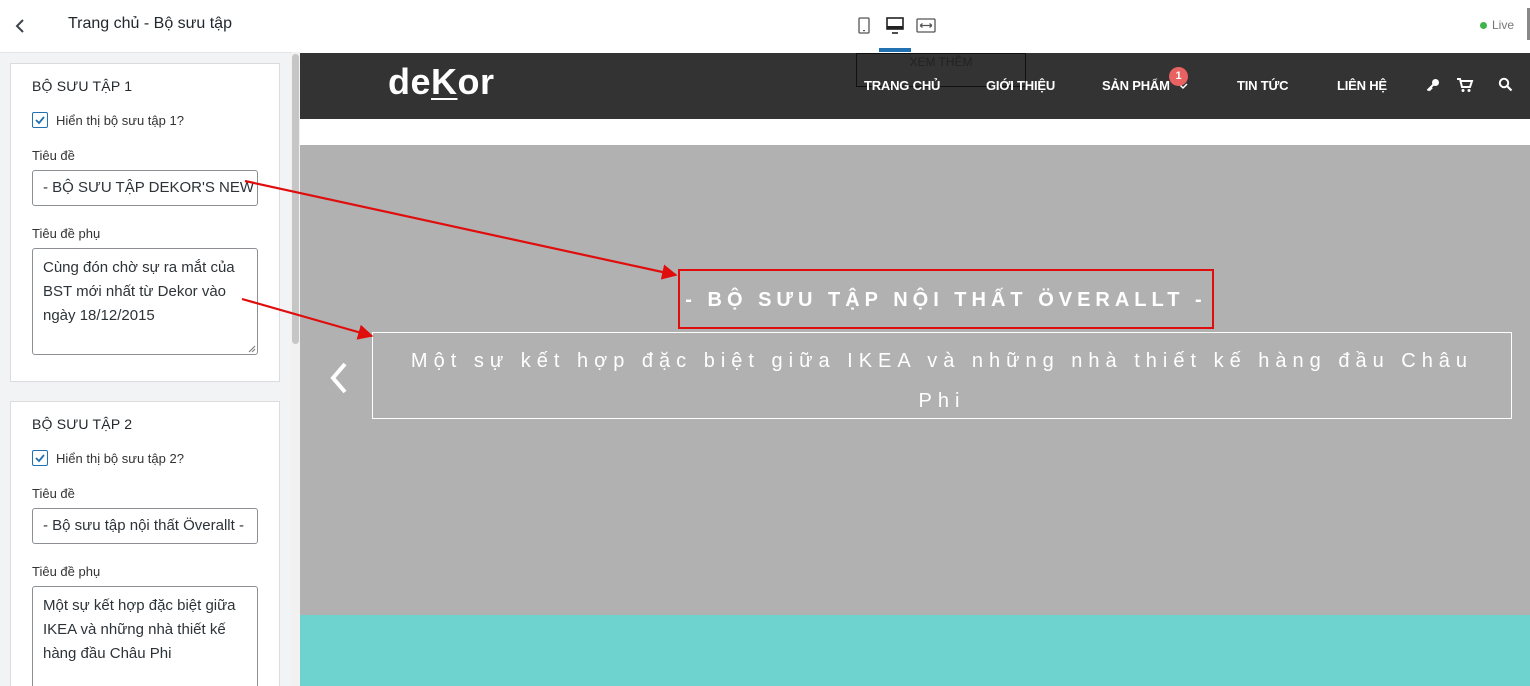  I want to click on slider-prev-button, so click(339, 378).